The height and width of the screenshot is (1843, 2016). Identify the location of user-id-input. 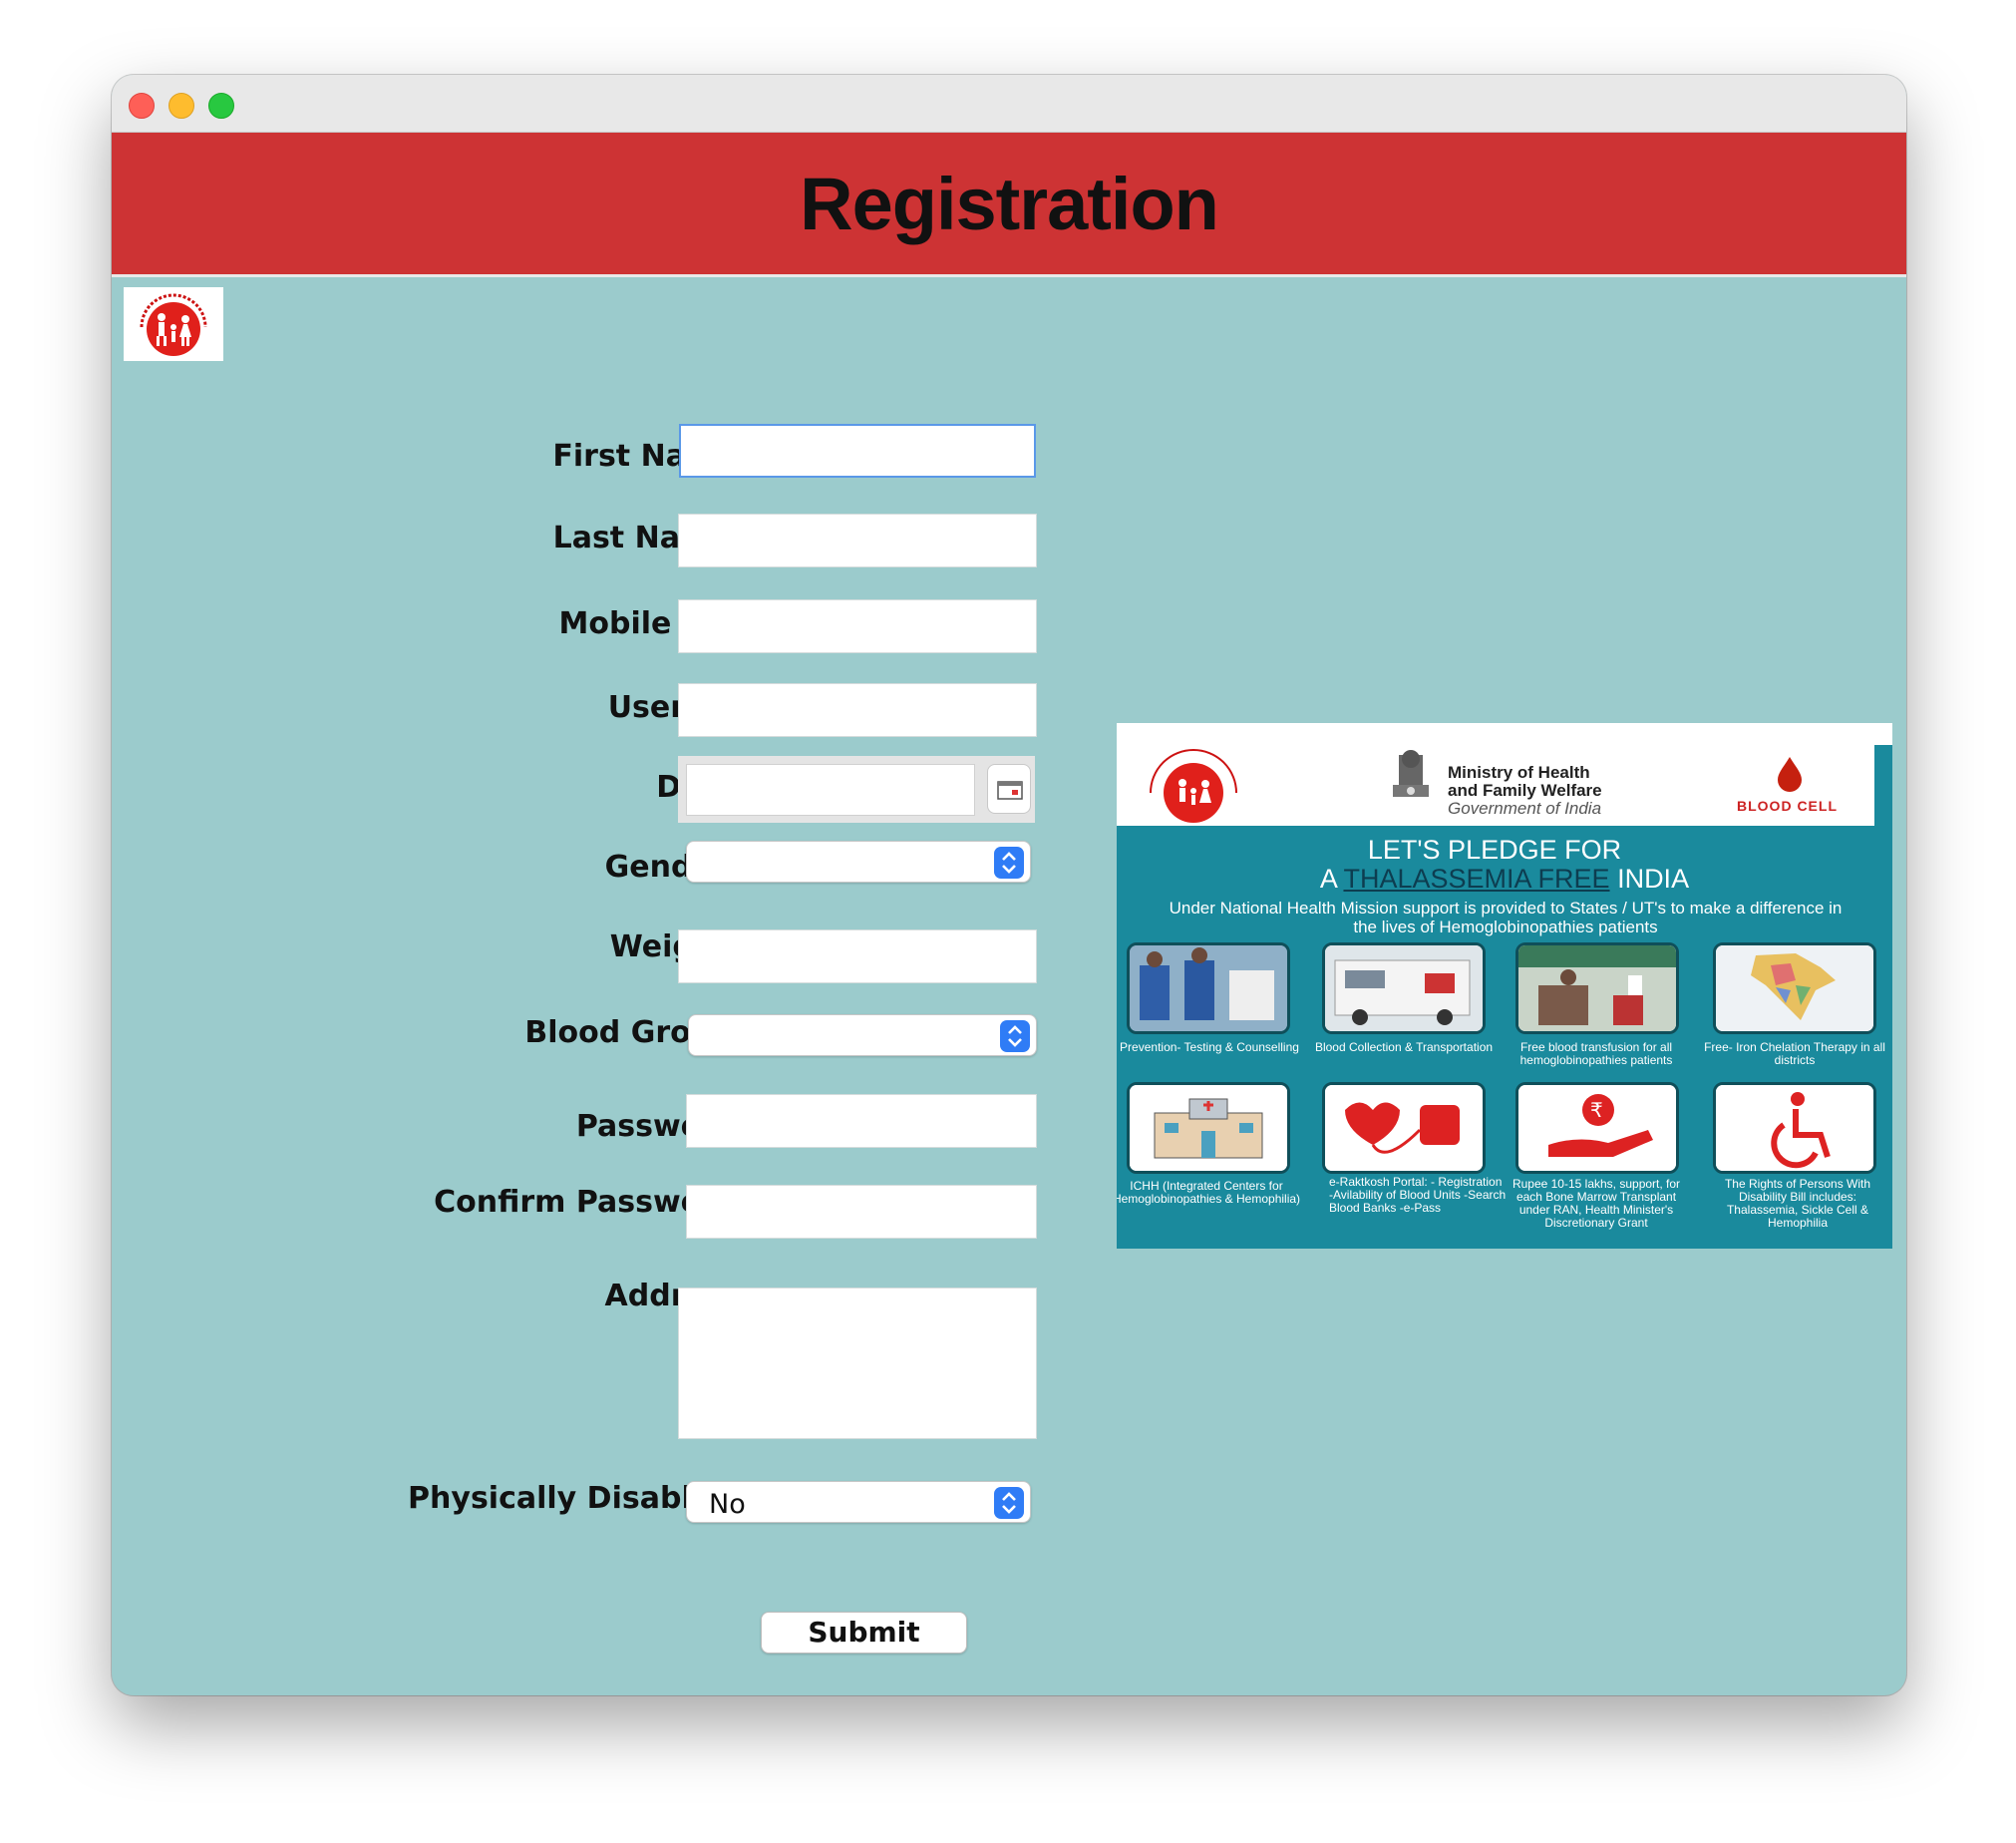
(857, 710).